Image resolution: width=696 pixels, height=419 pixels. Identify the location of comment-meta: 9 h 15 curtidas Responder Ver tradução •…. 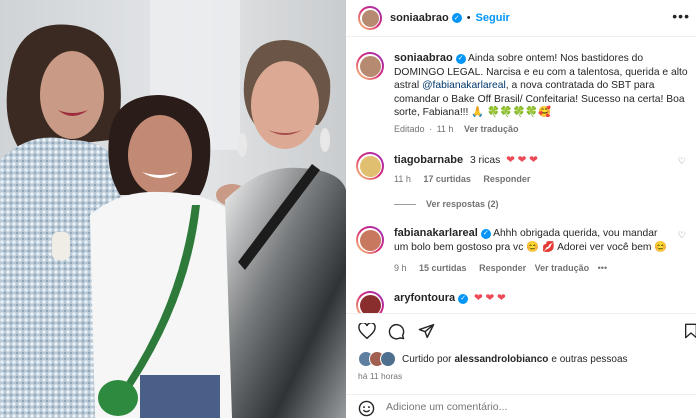
(500, 268).